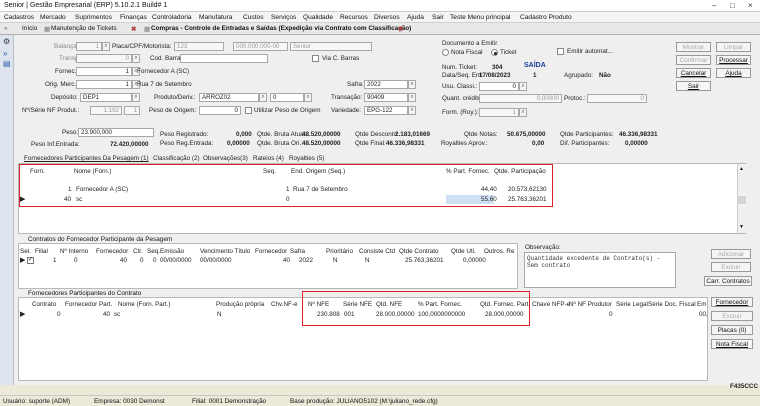  Describe the element at coordinates (731, 267) in the screenshot. I see `excluir-button: Excluir` at that location.